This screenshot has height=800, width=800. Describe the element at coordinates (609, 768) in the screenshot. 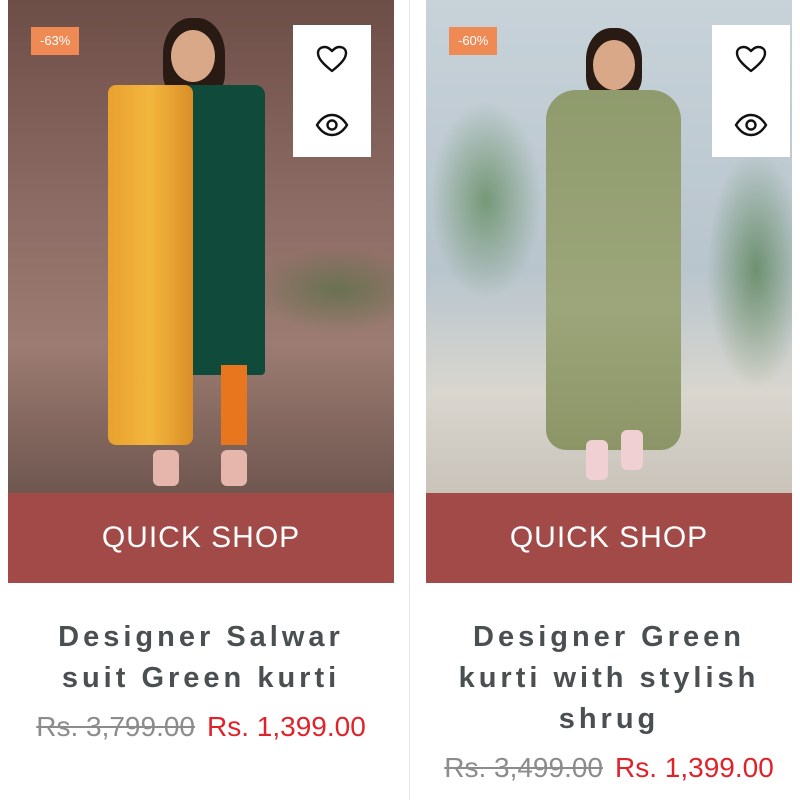

I see `price-row: Rs. 3,499.00 Rs. 1,399.00` at that location.